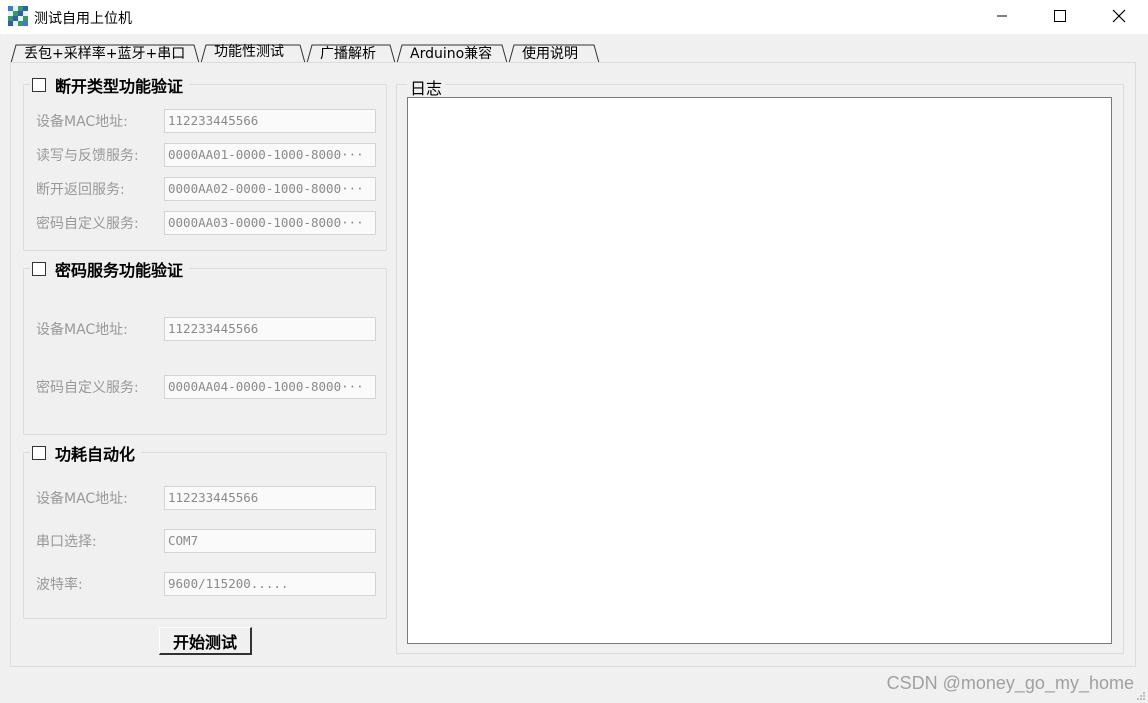 Image resolution: width=1148 pixels, height=703 pixels. What do you see at coordinates (270, 329) in the screenshot?
I see `password-mac-field: 112233445566` at bounding box center [270, 329].